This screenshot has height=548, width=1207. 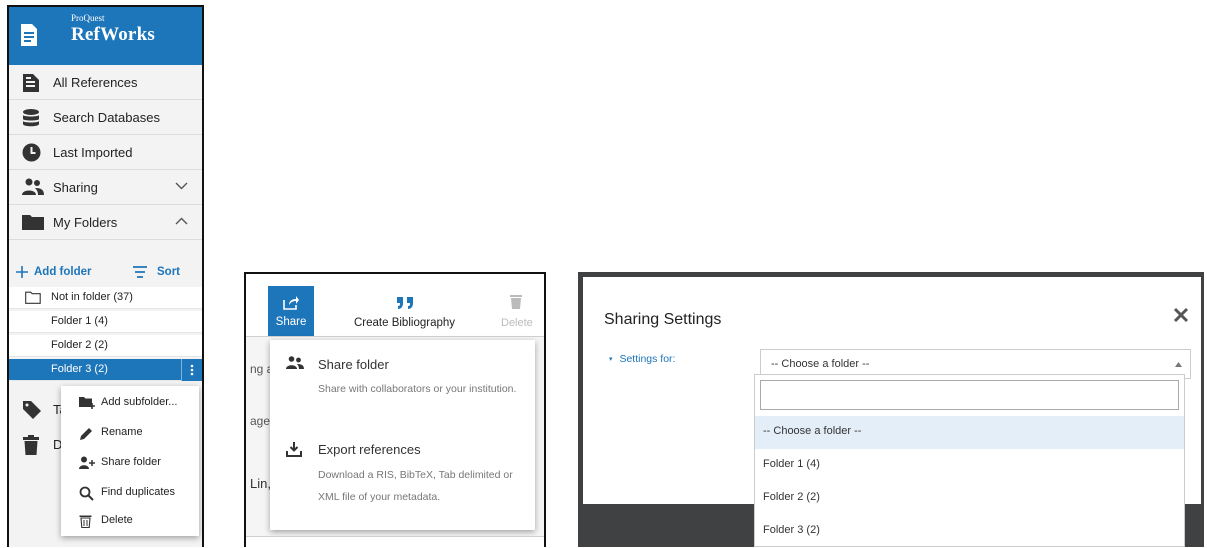 I want to click on option-label: Folder 1 (4), so click(x=791, y=464).